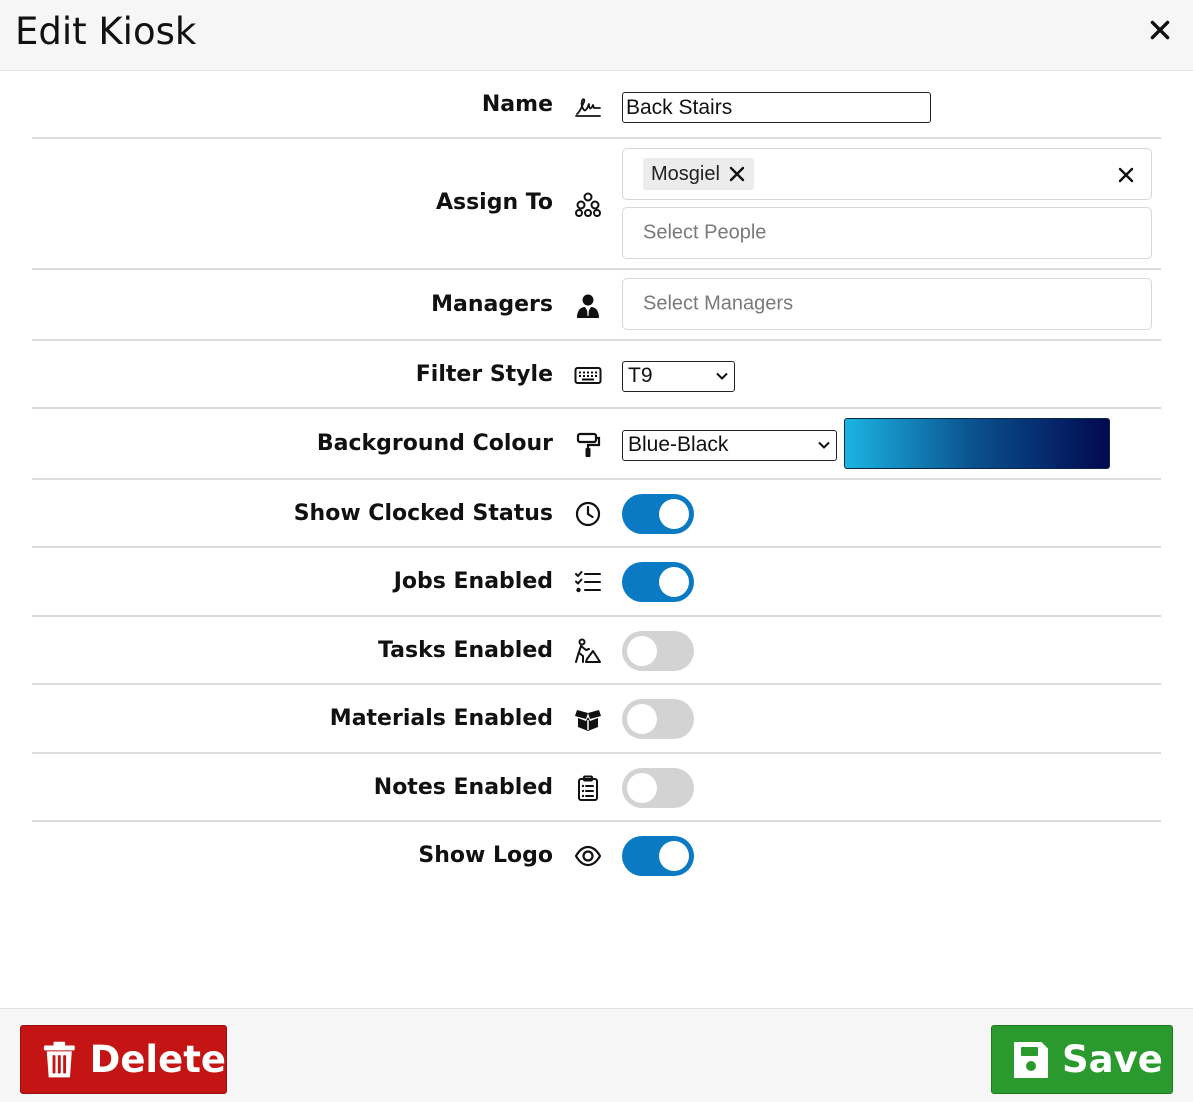 The width and height of the screenshot is (1193, 1102). What do you see at coordinates (887, 174) in the screenshot?
I see `location-select: Mosgiel` at bounding box center [887, 174].